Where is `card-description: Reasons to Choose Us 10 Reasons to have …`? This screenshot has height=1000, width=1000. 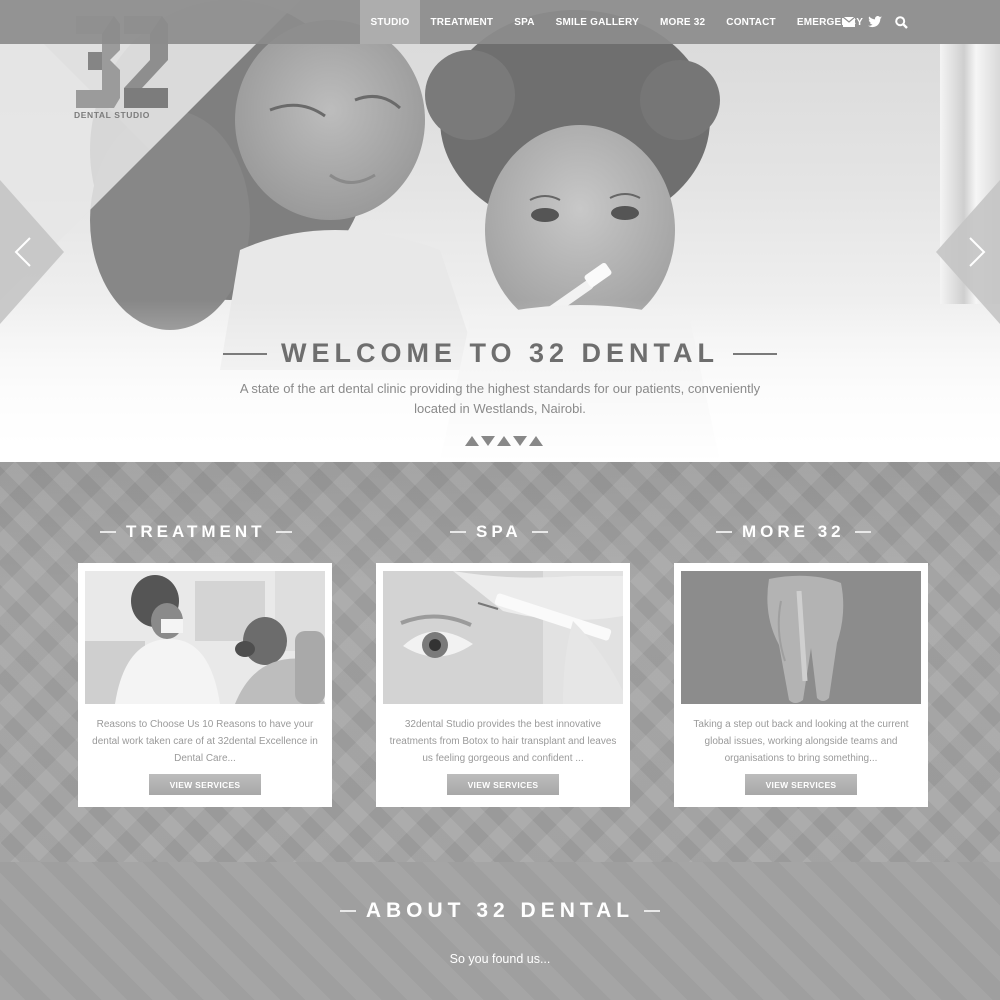
card-description: Reasons to Choose Us 10 Reasons to have … is located at coordinates (205, 741).